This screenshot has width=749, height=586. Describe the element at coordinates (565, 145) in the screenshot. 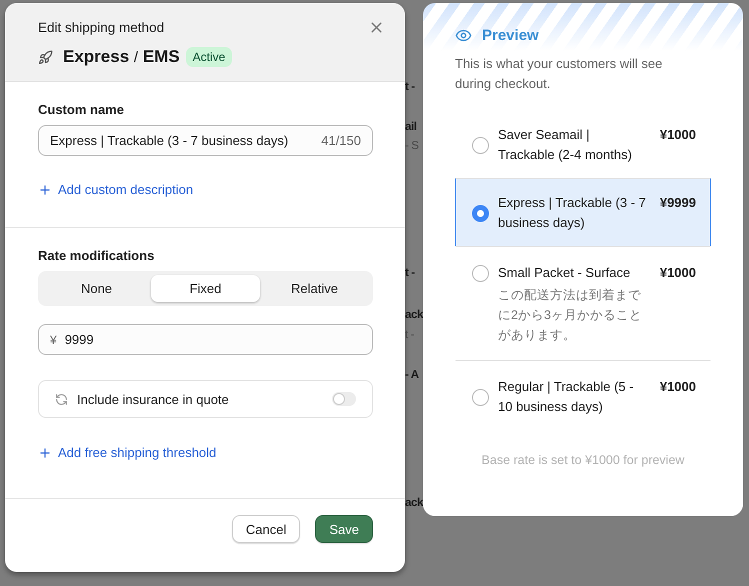

I see `option-name: Saver Seamail | Trackable (2-4 months)` at that location.